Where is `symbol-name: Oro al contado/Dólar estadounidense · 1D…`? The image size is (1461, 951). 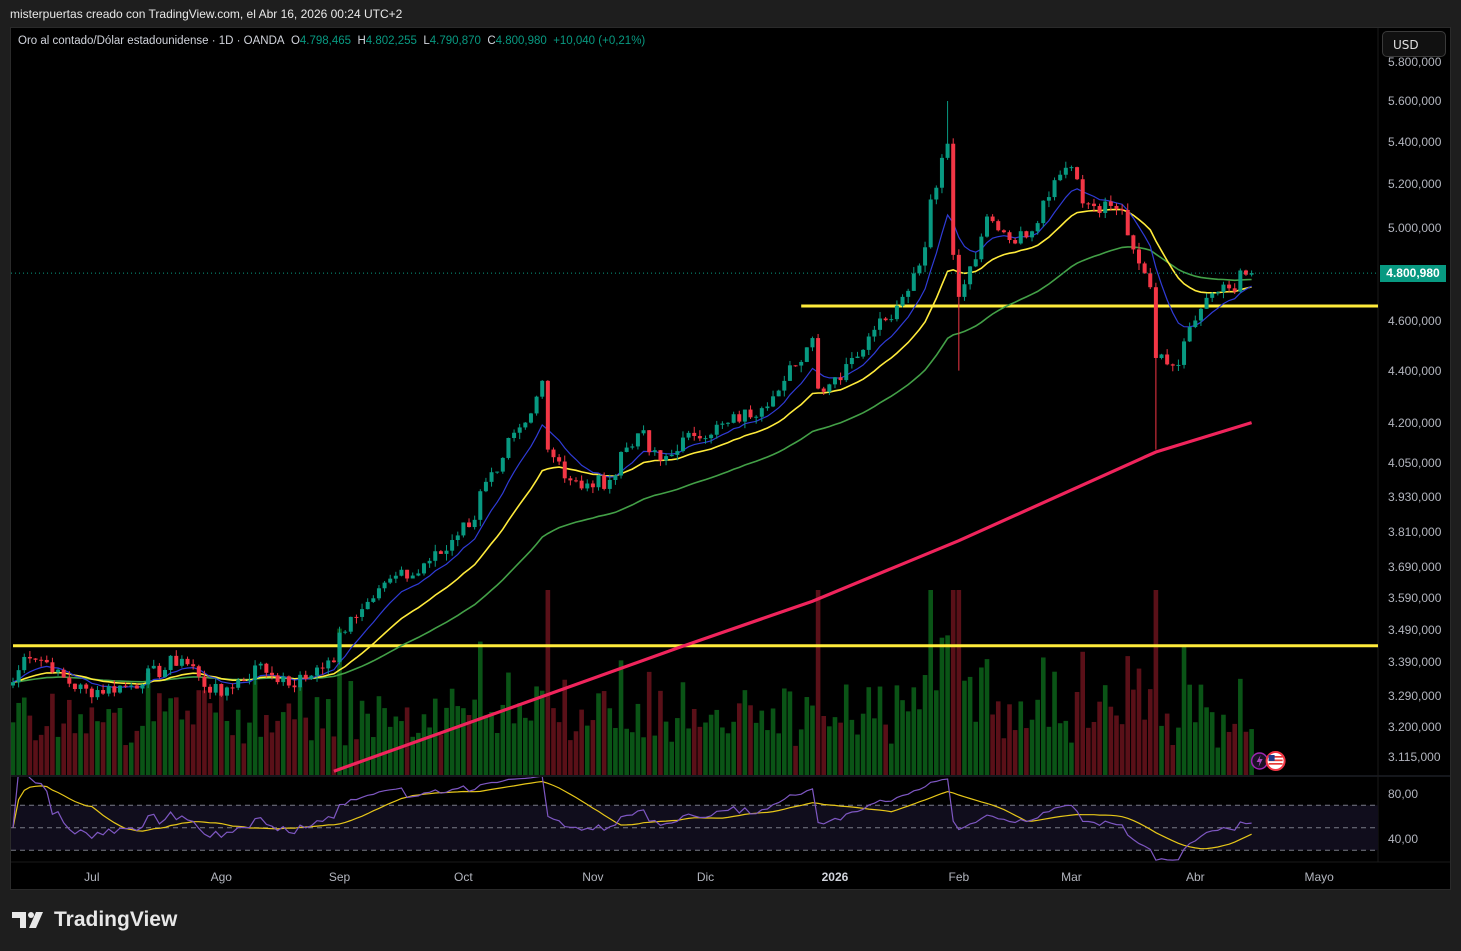
symbol-name: Oro al contado/Dólar estadounidense · 1D… is located at coordinates (151, 41).